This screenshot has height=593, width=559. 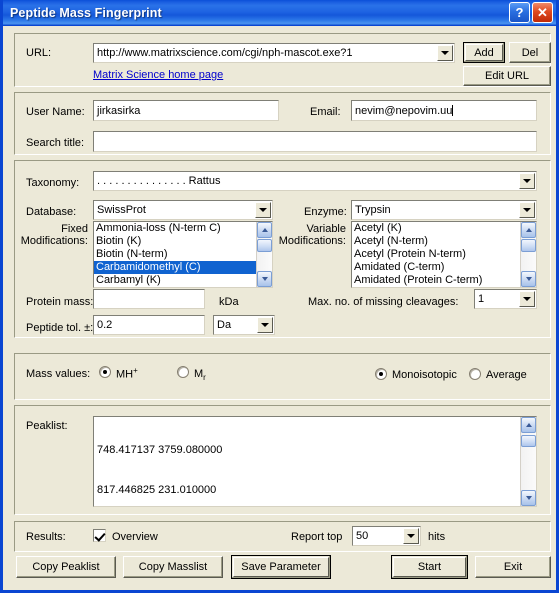 I want to click on taxonomy-label: Taxonomy:, so click(x=53, y=183).